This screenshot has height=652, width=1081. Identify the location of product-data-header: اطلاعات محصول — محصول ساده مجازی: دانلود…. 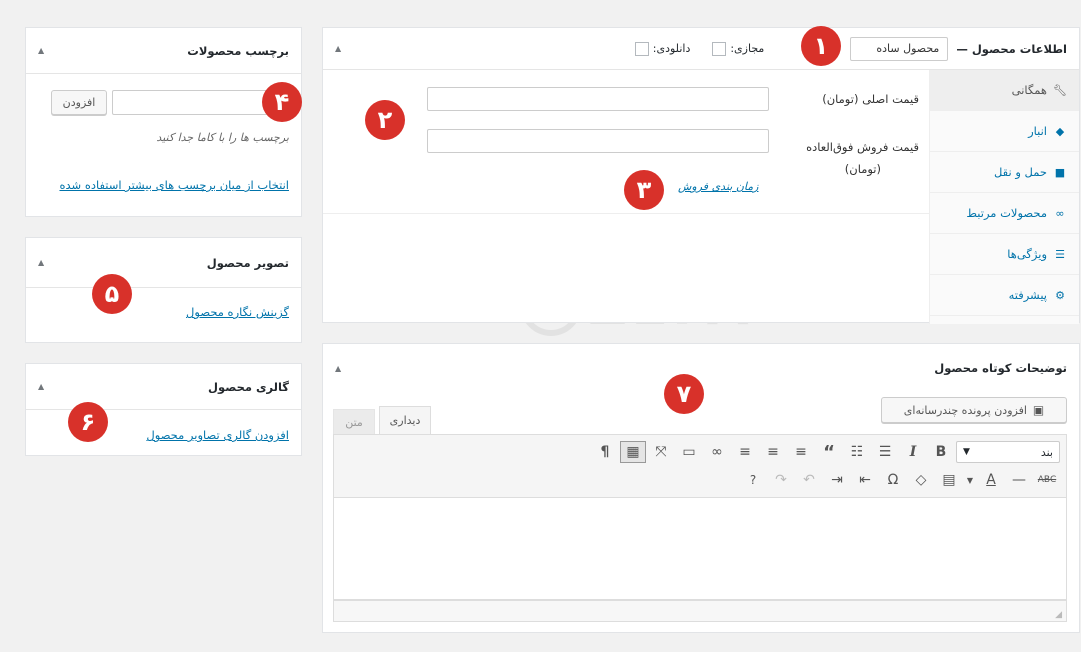
(701, 49).